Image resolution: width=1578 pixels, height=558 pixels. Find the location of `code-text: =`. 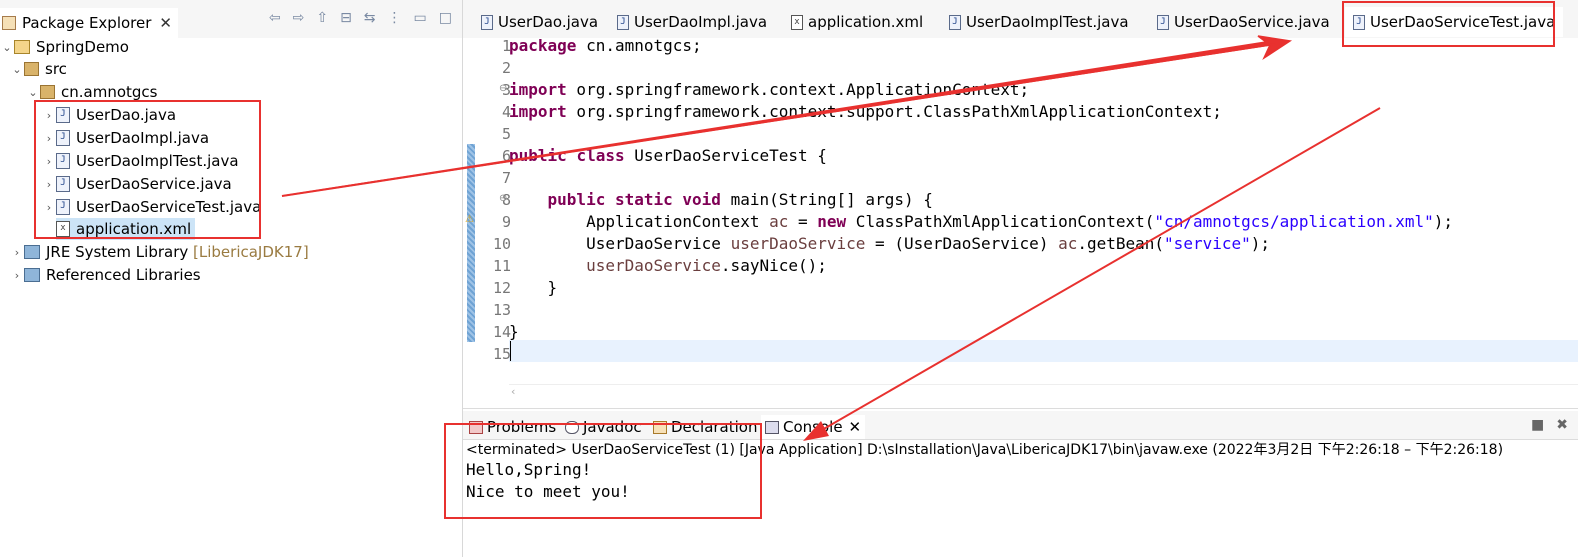

code-text: = is located at coordinates (803, 221).